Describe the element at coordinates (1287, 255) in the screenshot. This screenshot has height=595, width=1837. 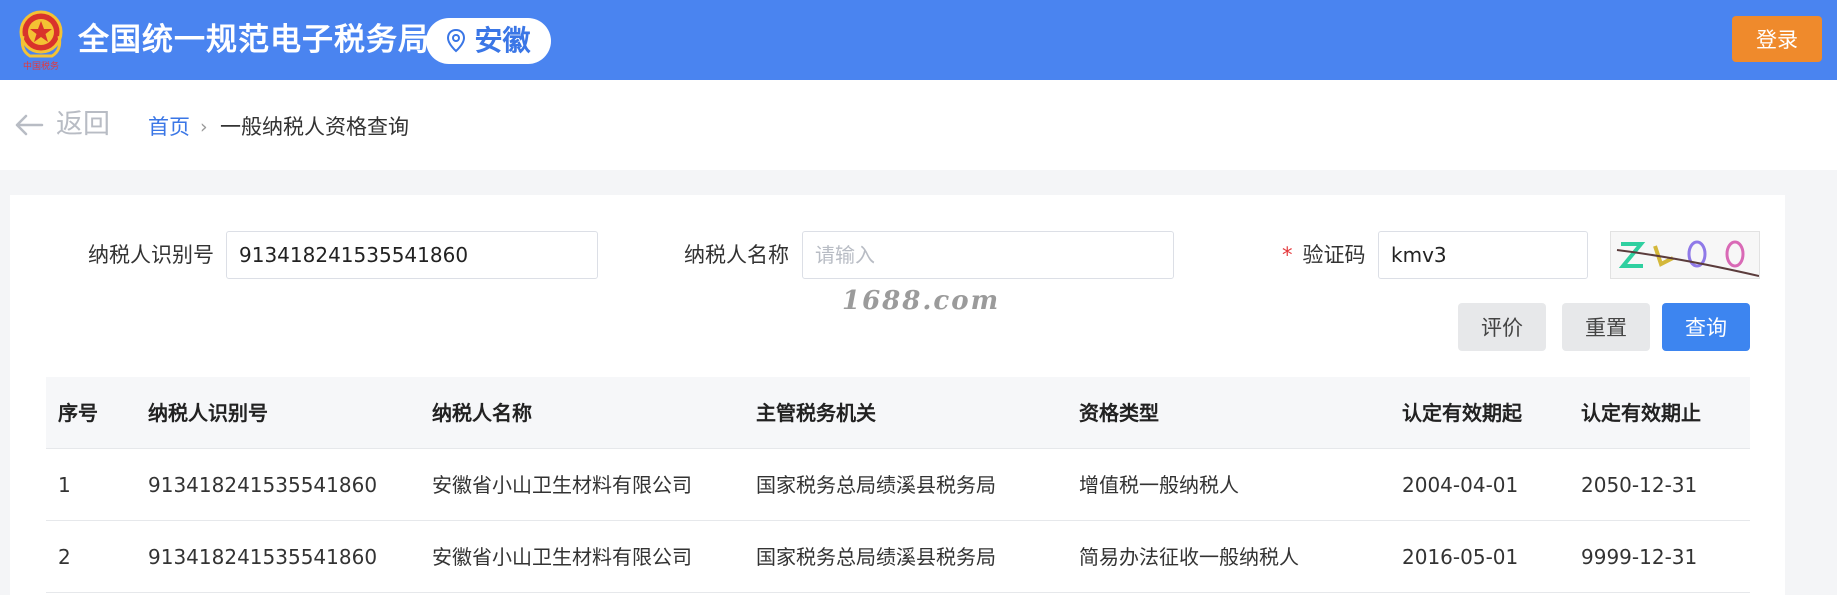
I see `required-mark: *` at that location.